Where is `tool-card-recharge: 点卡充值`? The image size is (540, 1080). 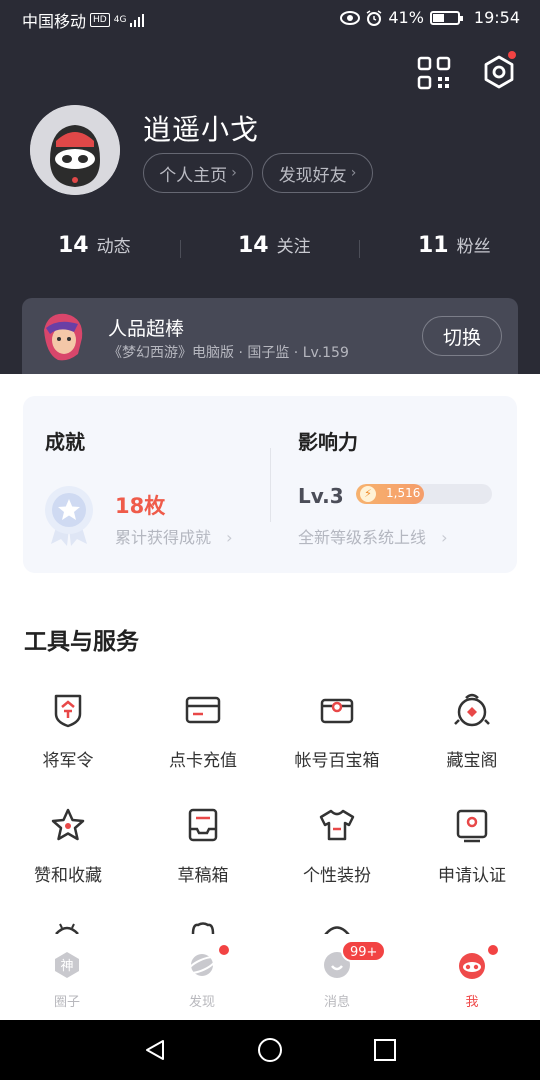 tool-card-recharge: 点卡充值 is located at coordinates (203, 730).